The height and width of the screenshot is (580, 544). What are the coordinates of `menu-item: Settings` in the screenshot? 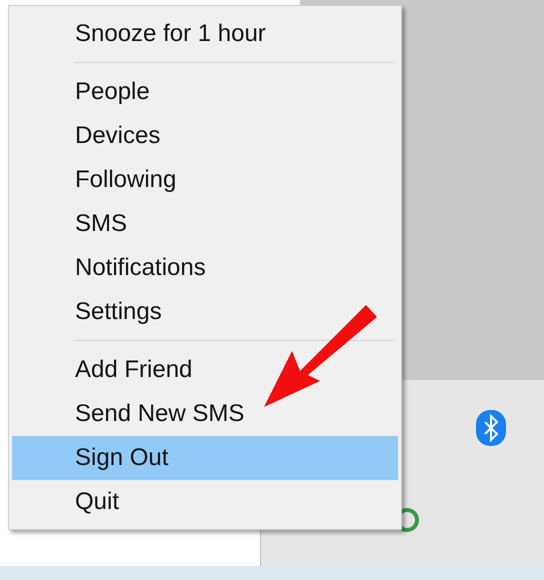 It's located at (205, 312).